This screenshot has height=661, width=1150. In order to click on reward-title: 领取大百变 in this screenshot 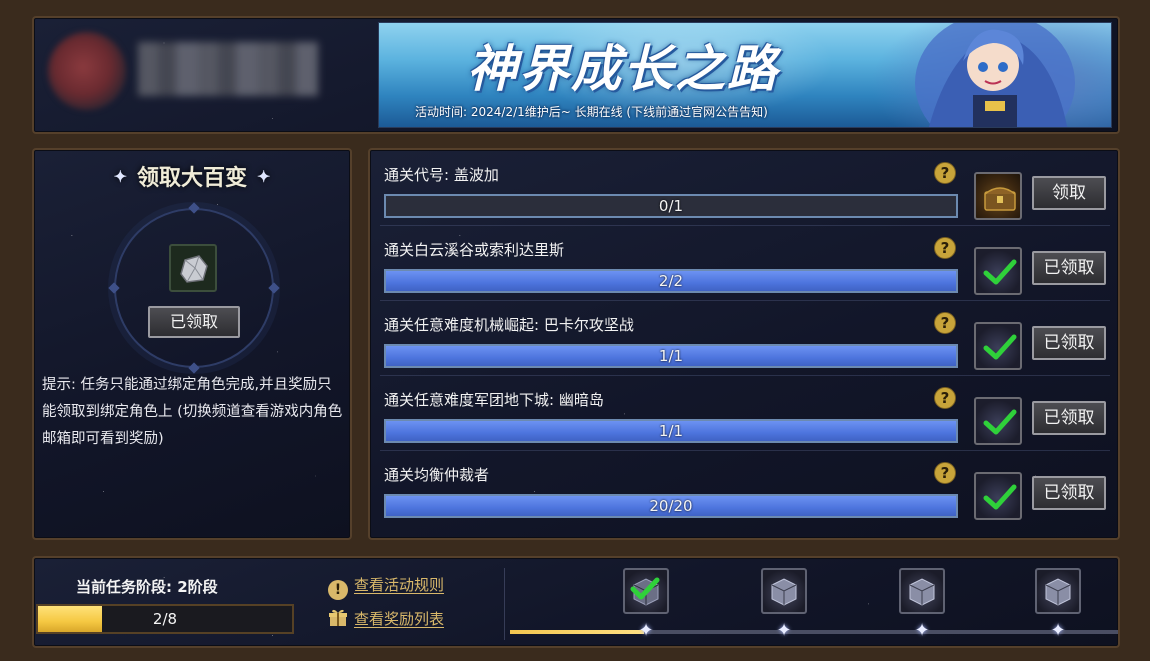, I will do `click(191, 178)`.